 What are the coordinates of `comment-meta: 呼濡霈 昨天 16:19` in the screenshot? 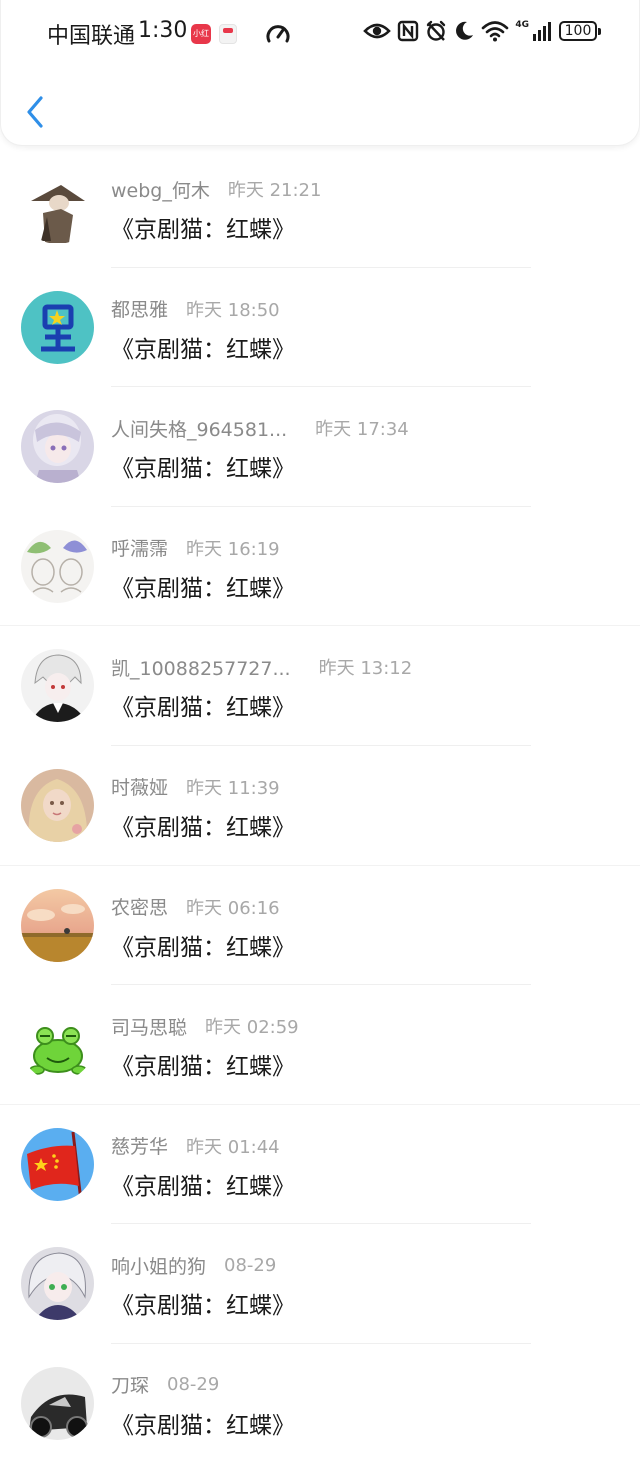 It's located at (195, 548).